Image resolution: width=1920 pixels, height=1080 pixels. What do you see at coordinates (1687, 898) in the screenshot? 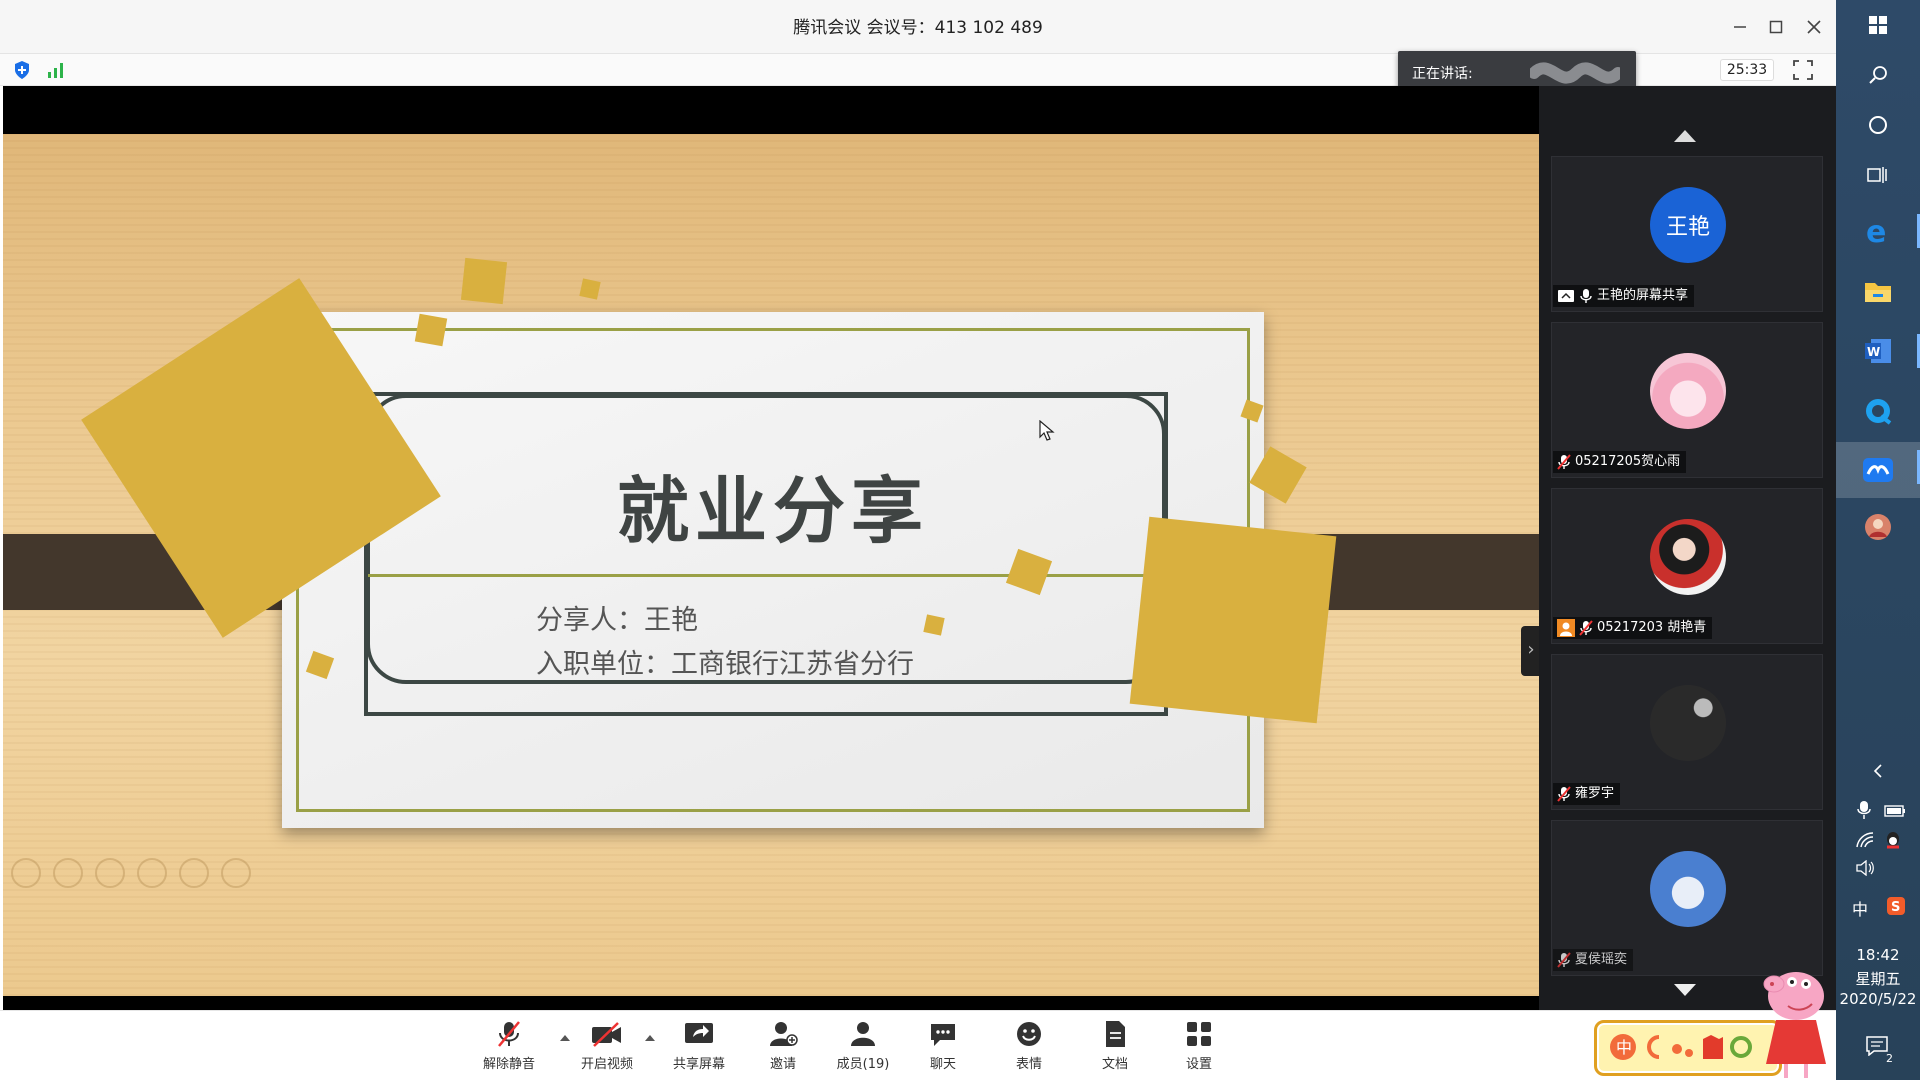
I see `participant-card: 夏侯瑶奕` at bounding box center [1687, 898].